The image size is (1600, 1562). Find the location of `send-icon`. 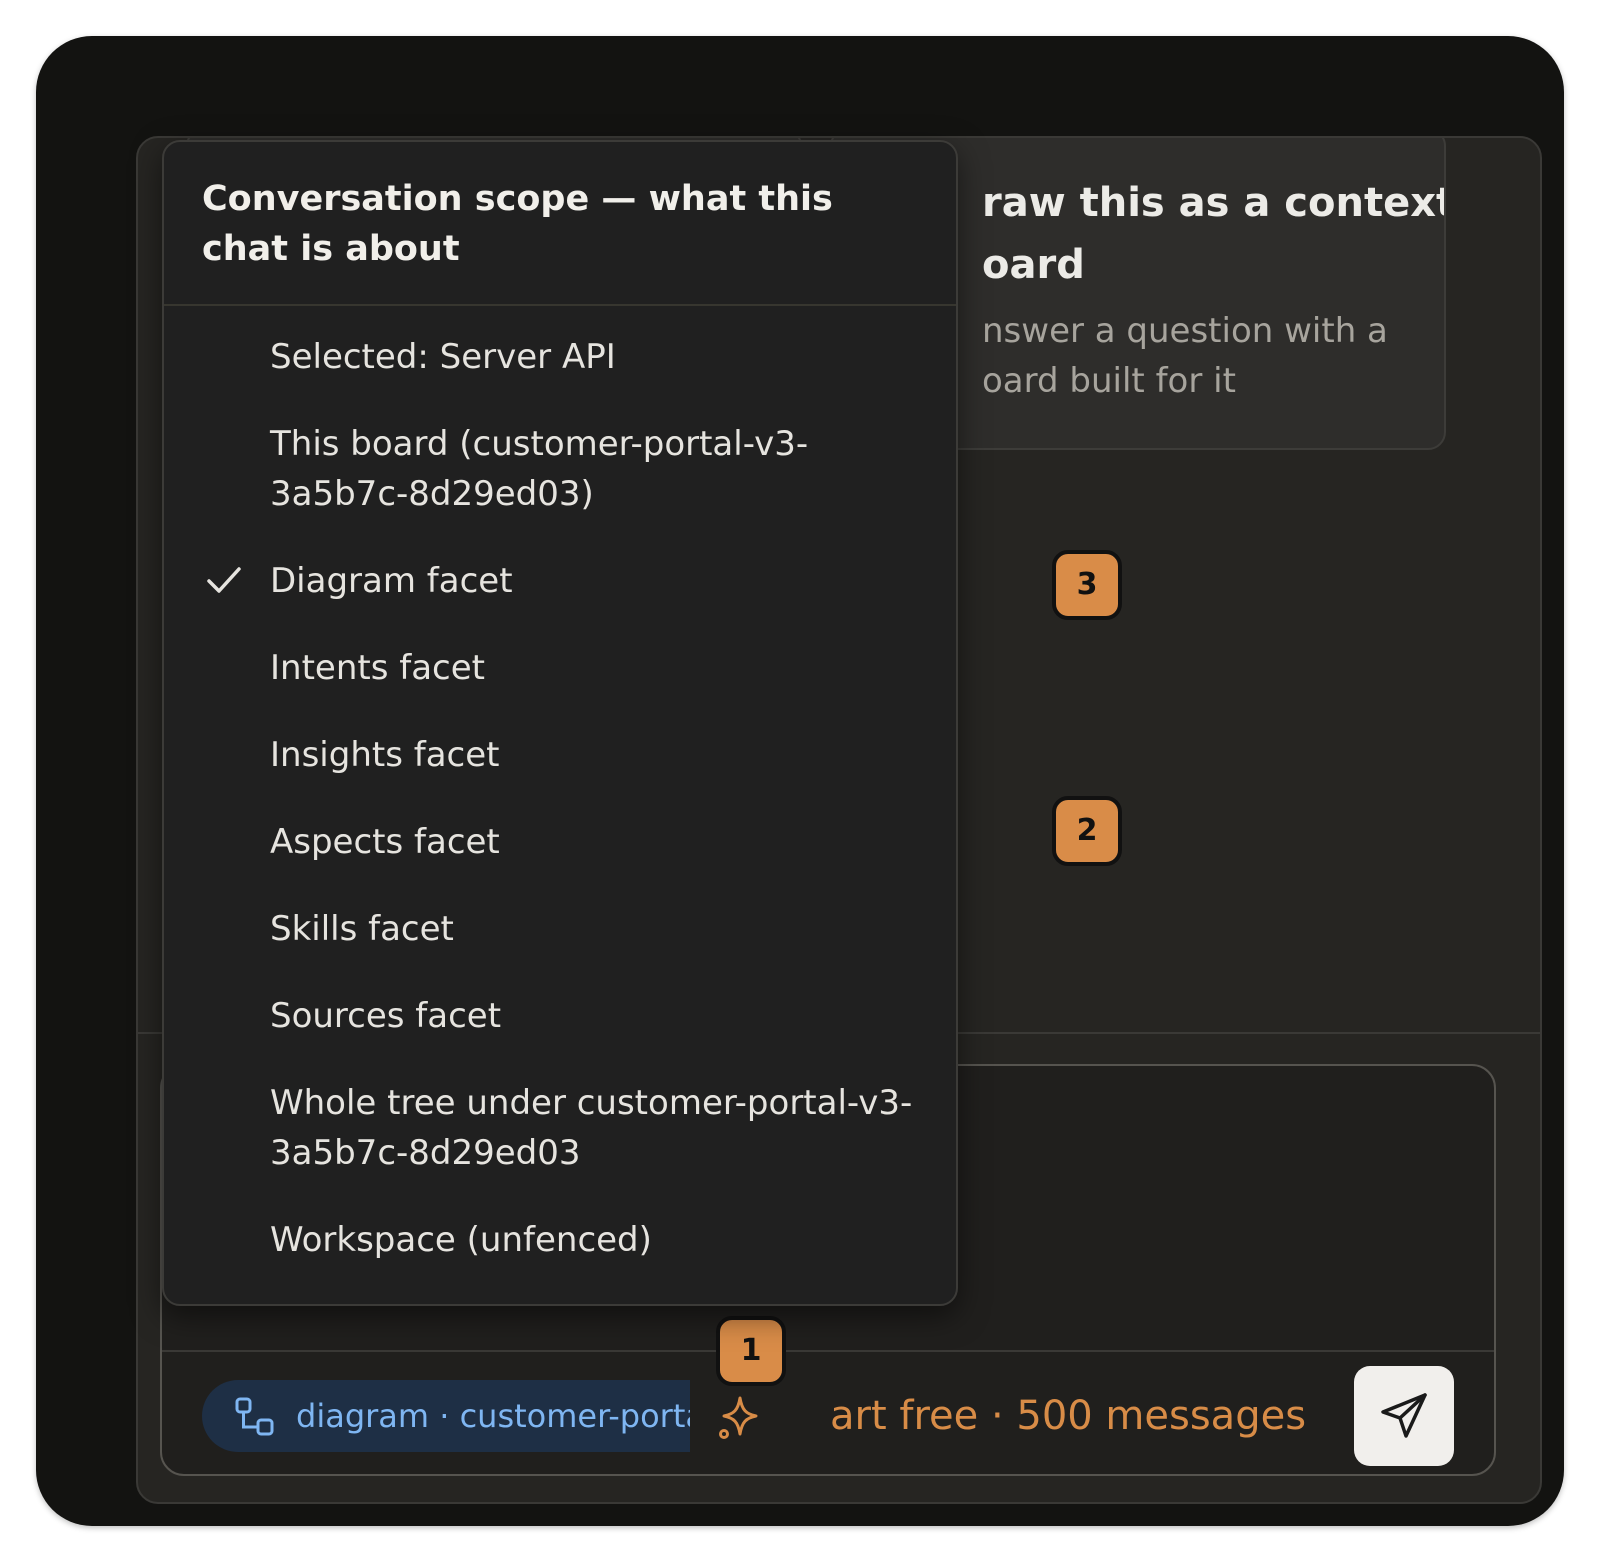

send-icon is located at coordinates (1404, 1415).